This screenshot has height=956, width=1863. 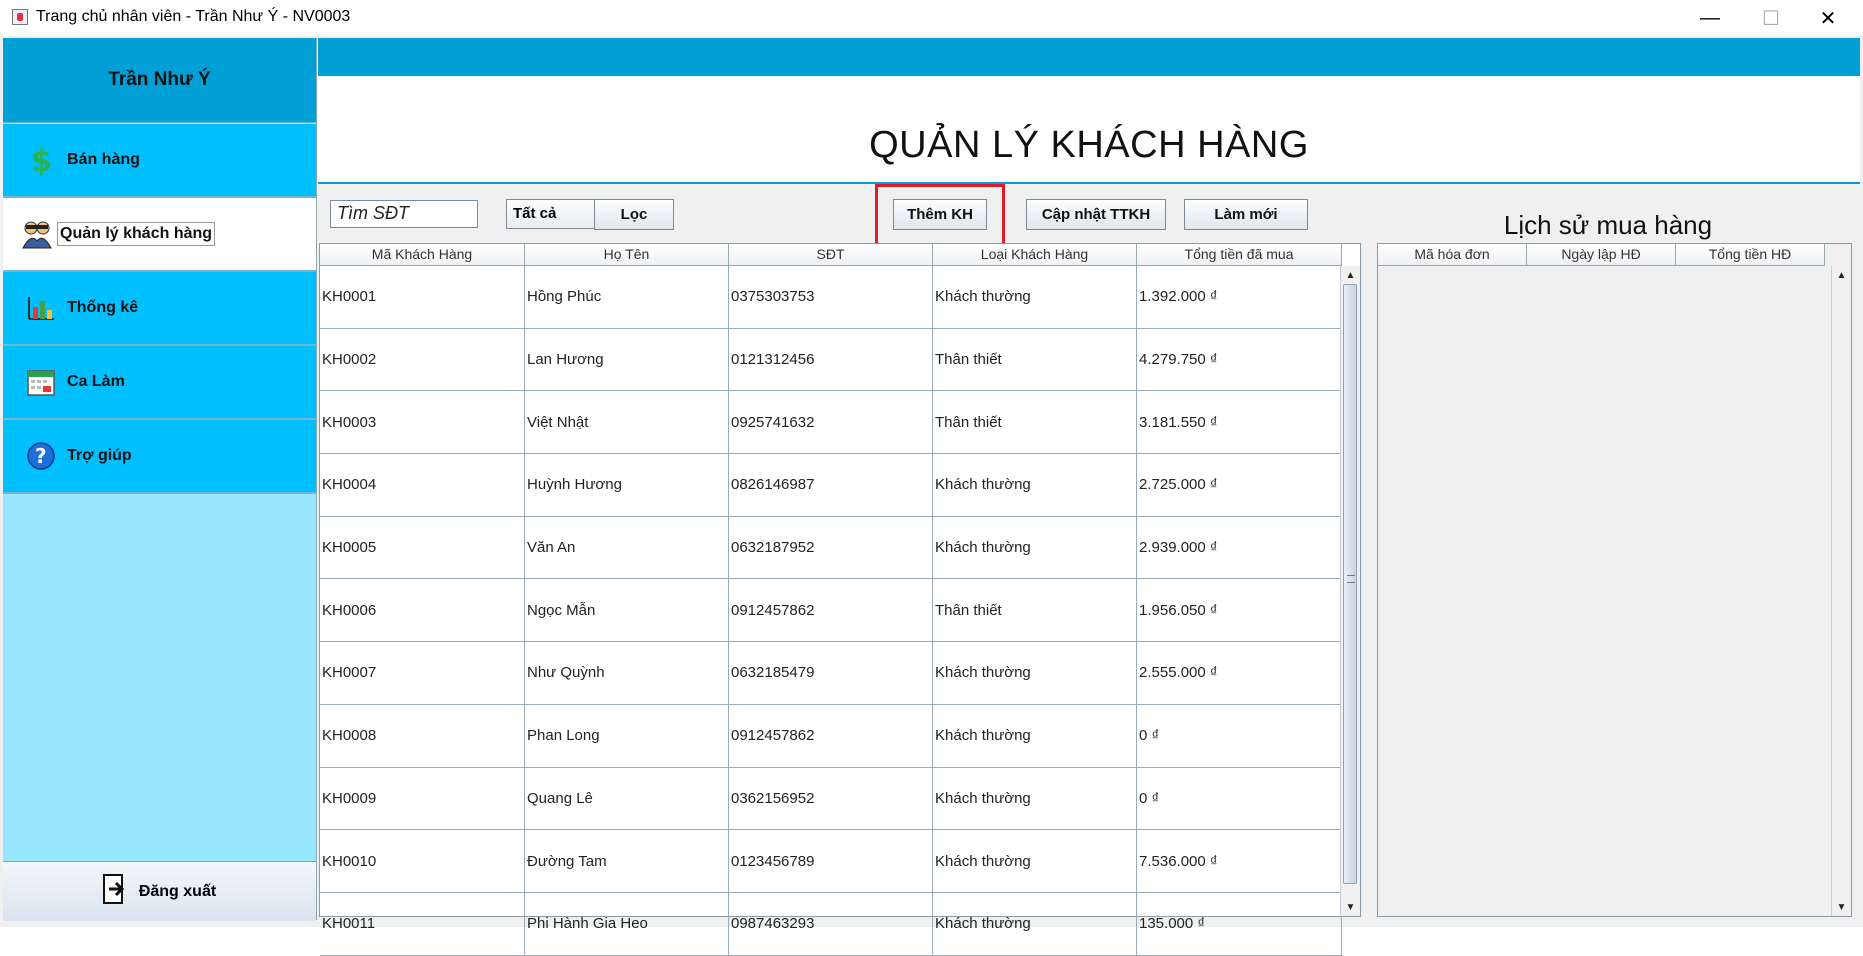 I want to click on table-cell: Hồng Phúc, so click(x=627, y=297).